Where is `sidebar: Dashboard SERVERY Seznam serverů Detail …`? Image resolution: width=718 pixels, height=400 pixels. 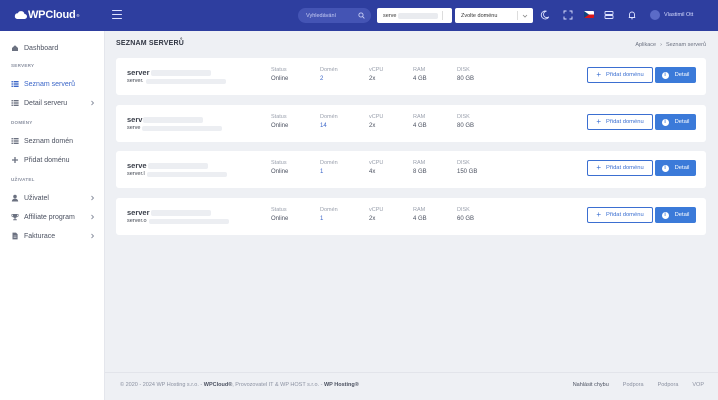
sidebar: Dashboard SERVERY Seznam serverů Detail … is located at coordinates (52, 215).